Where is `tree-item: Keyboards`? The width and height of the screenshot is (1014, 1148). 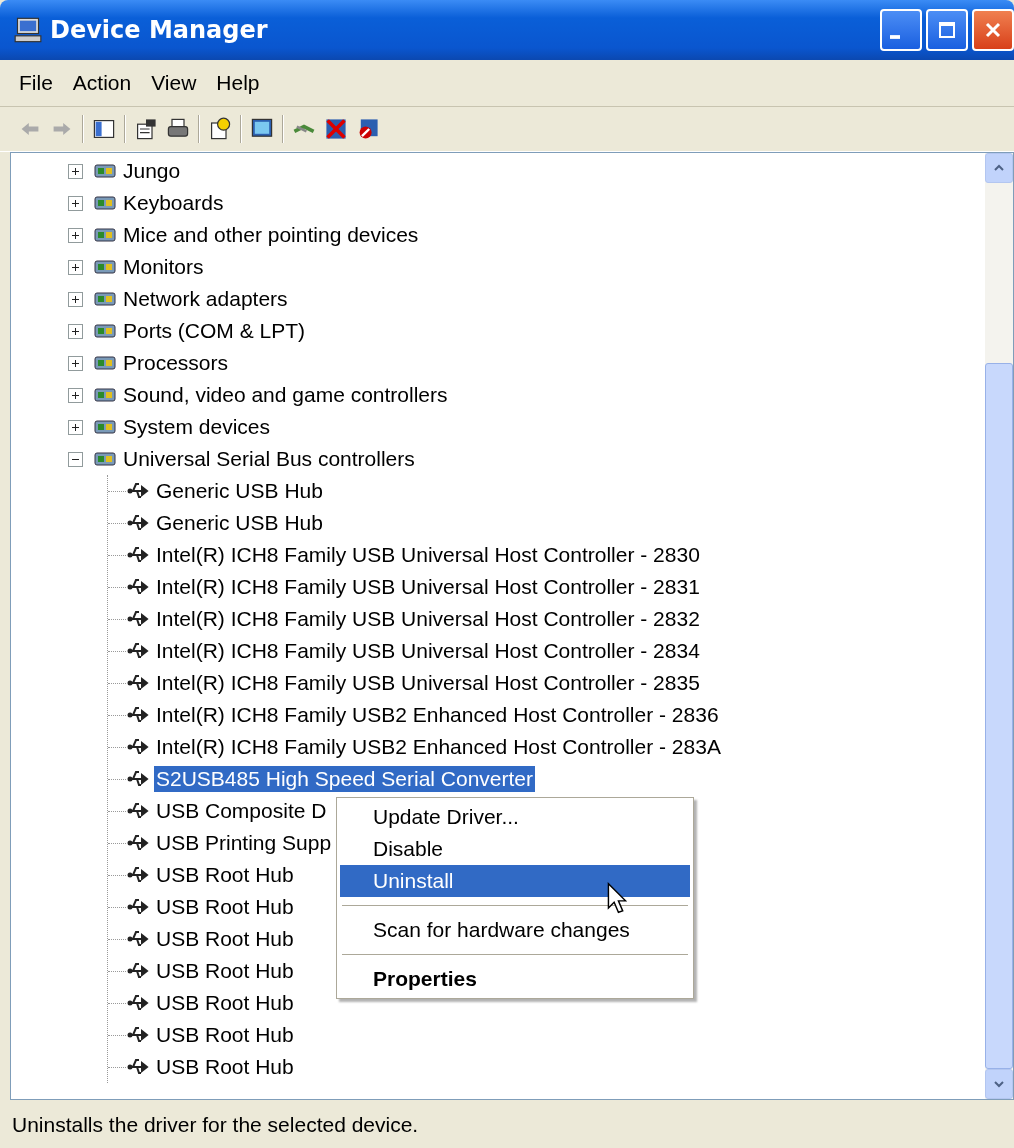 tree-item: Keyboards is located at coordinates (173, 203).